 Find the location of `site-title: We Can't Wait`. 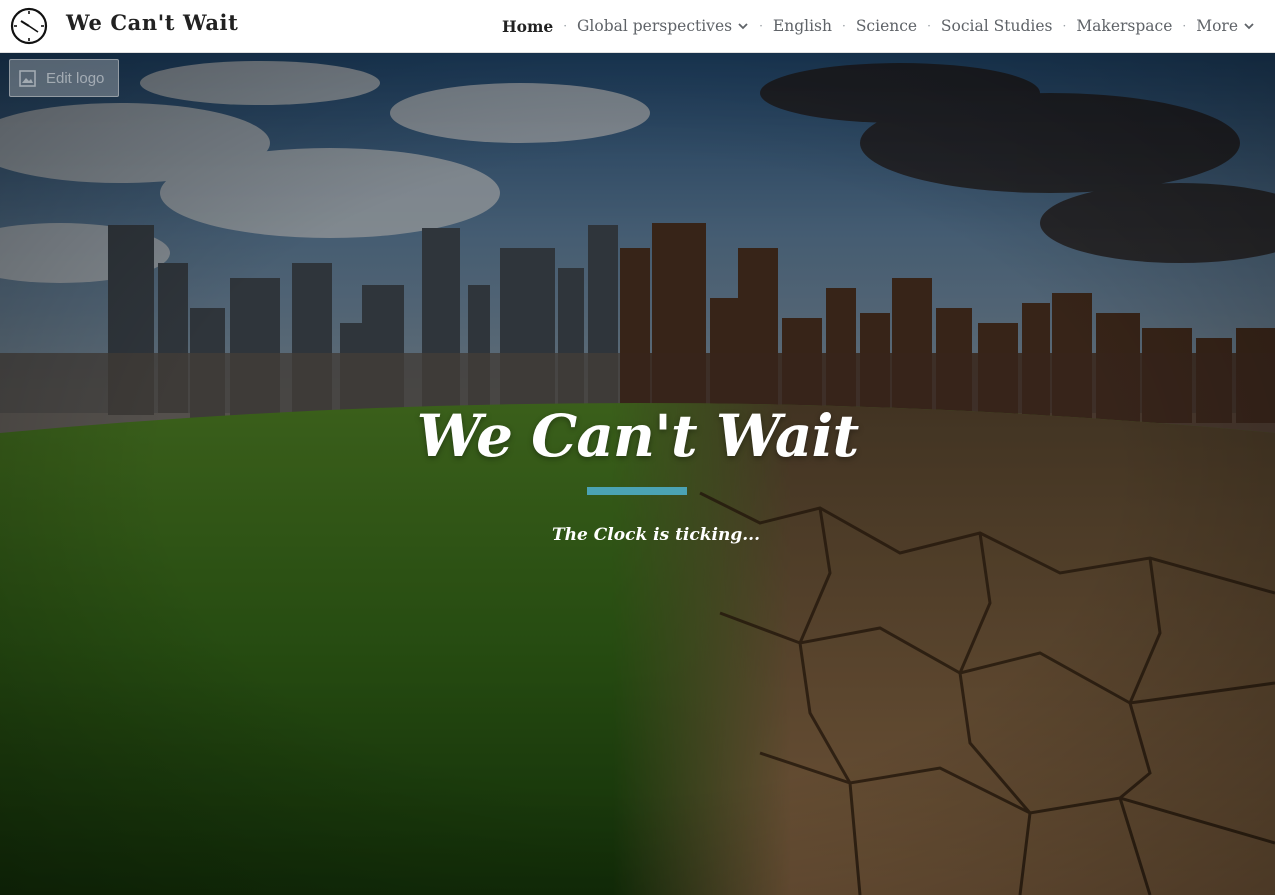

site-title: We Can't Wait is located at coordinates (152, 22).